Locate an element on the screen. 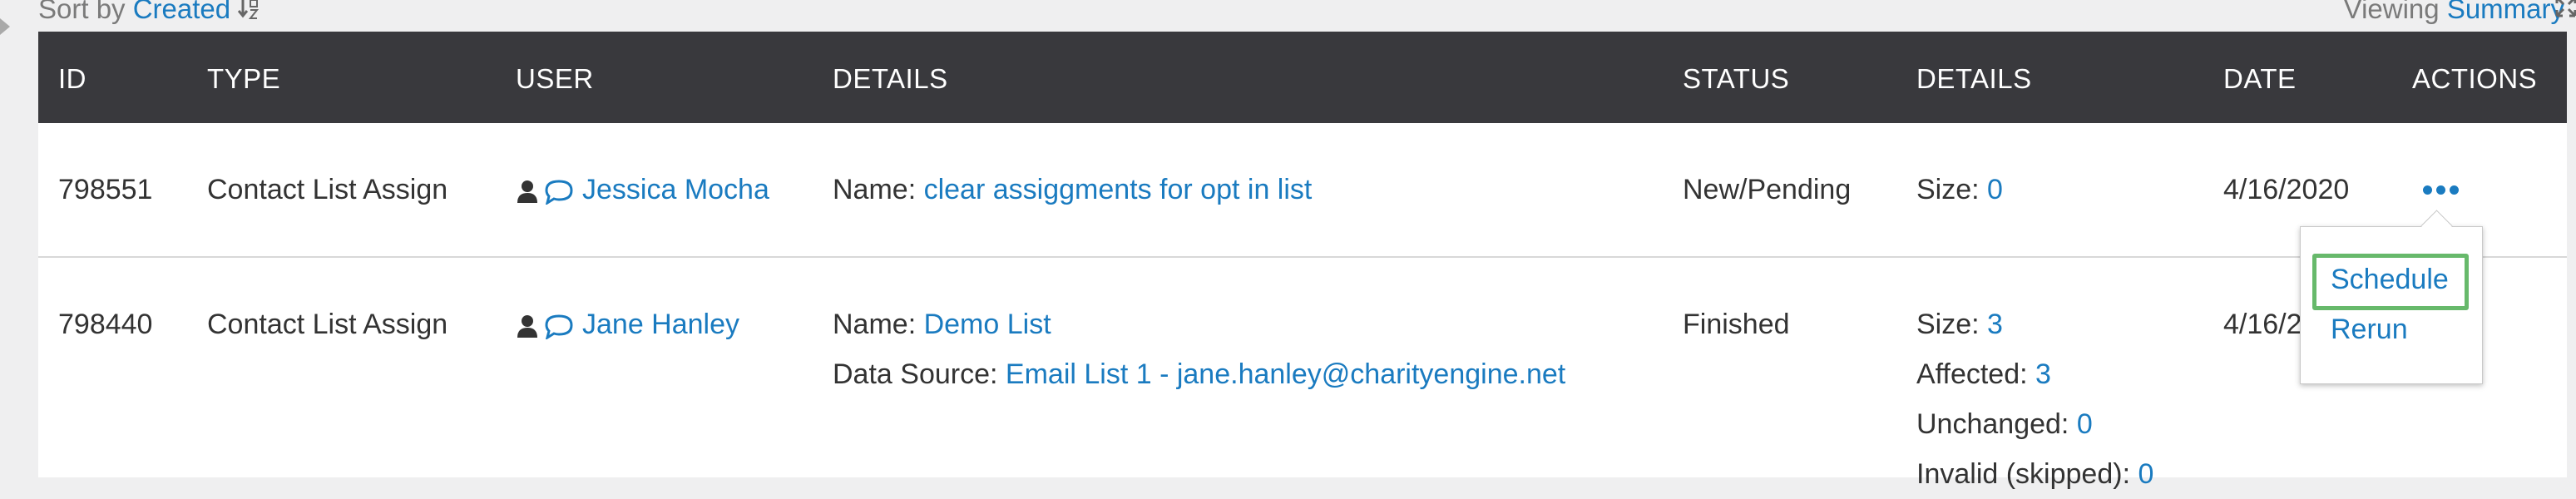  rerun-menu-item: Rerun is located at coordinates (2369, 330).